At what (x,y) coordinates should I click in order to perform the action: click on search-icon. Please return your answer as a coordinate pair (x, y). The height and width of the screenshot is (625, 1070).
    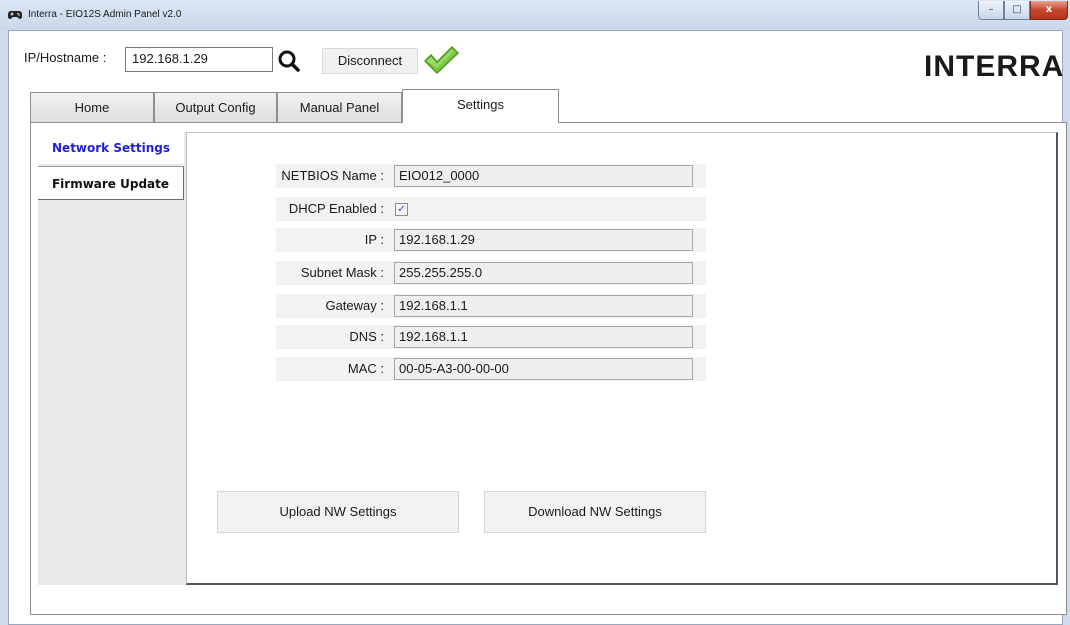
    Looking at the image, I should click on (289, 61).